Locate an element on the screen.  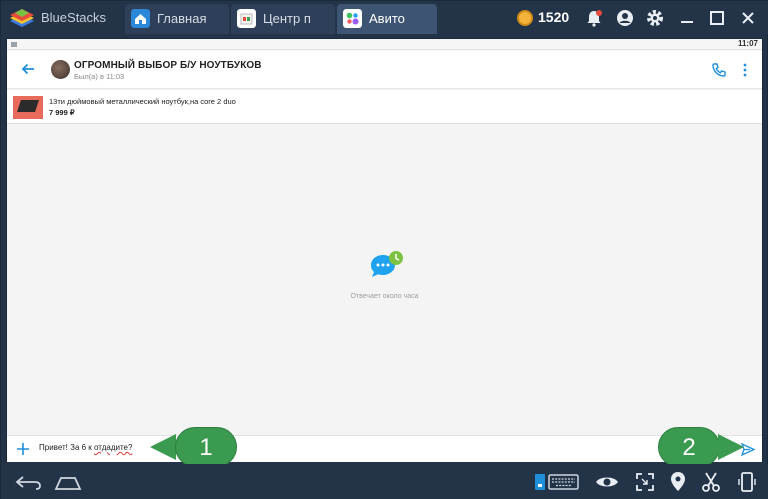
location-icon is located at coordinates (678, 482).